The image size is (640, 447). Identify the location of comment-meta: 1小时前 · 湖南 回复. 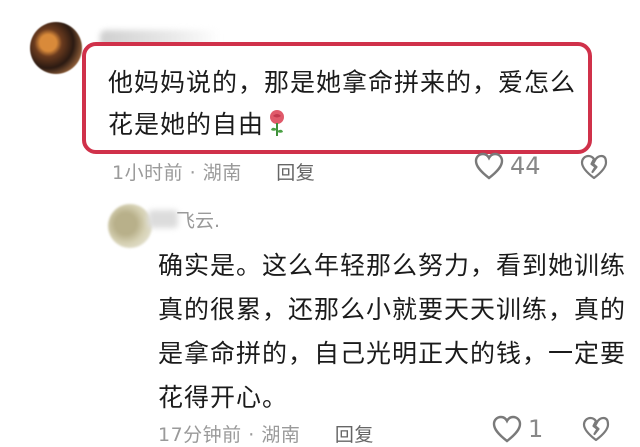
(214, 173).